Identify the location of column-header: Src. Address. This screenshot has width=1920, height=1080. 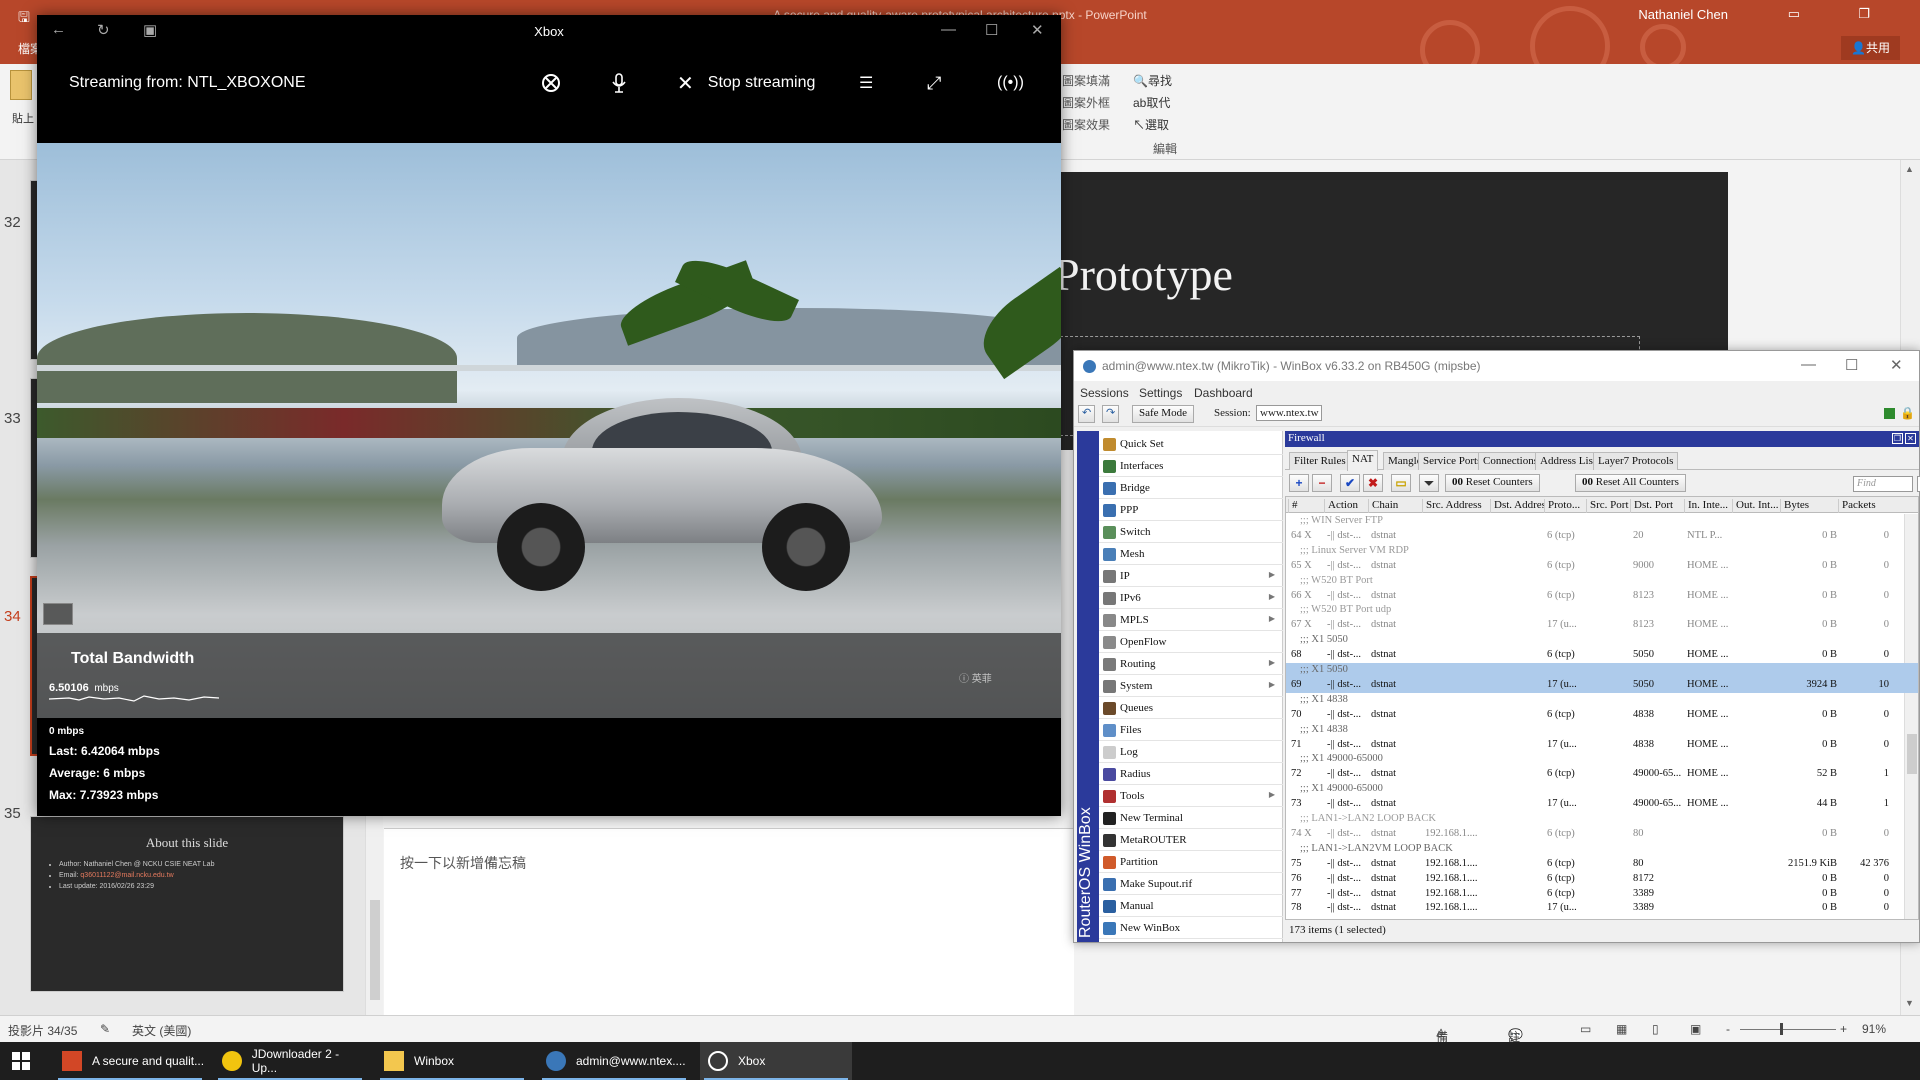
(1456, 506).